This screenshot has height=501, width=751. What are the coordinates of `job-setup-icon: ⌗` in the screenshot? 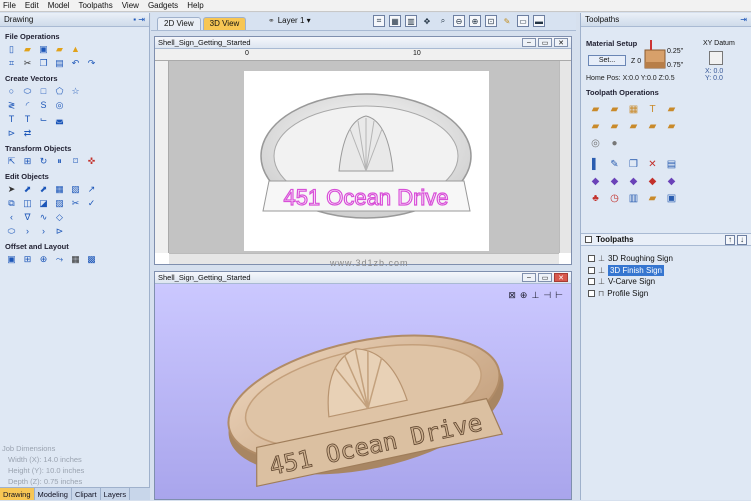 It's located at (11, 63).